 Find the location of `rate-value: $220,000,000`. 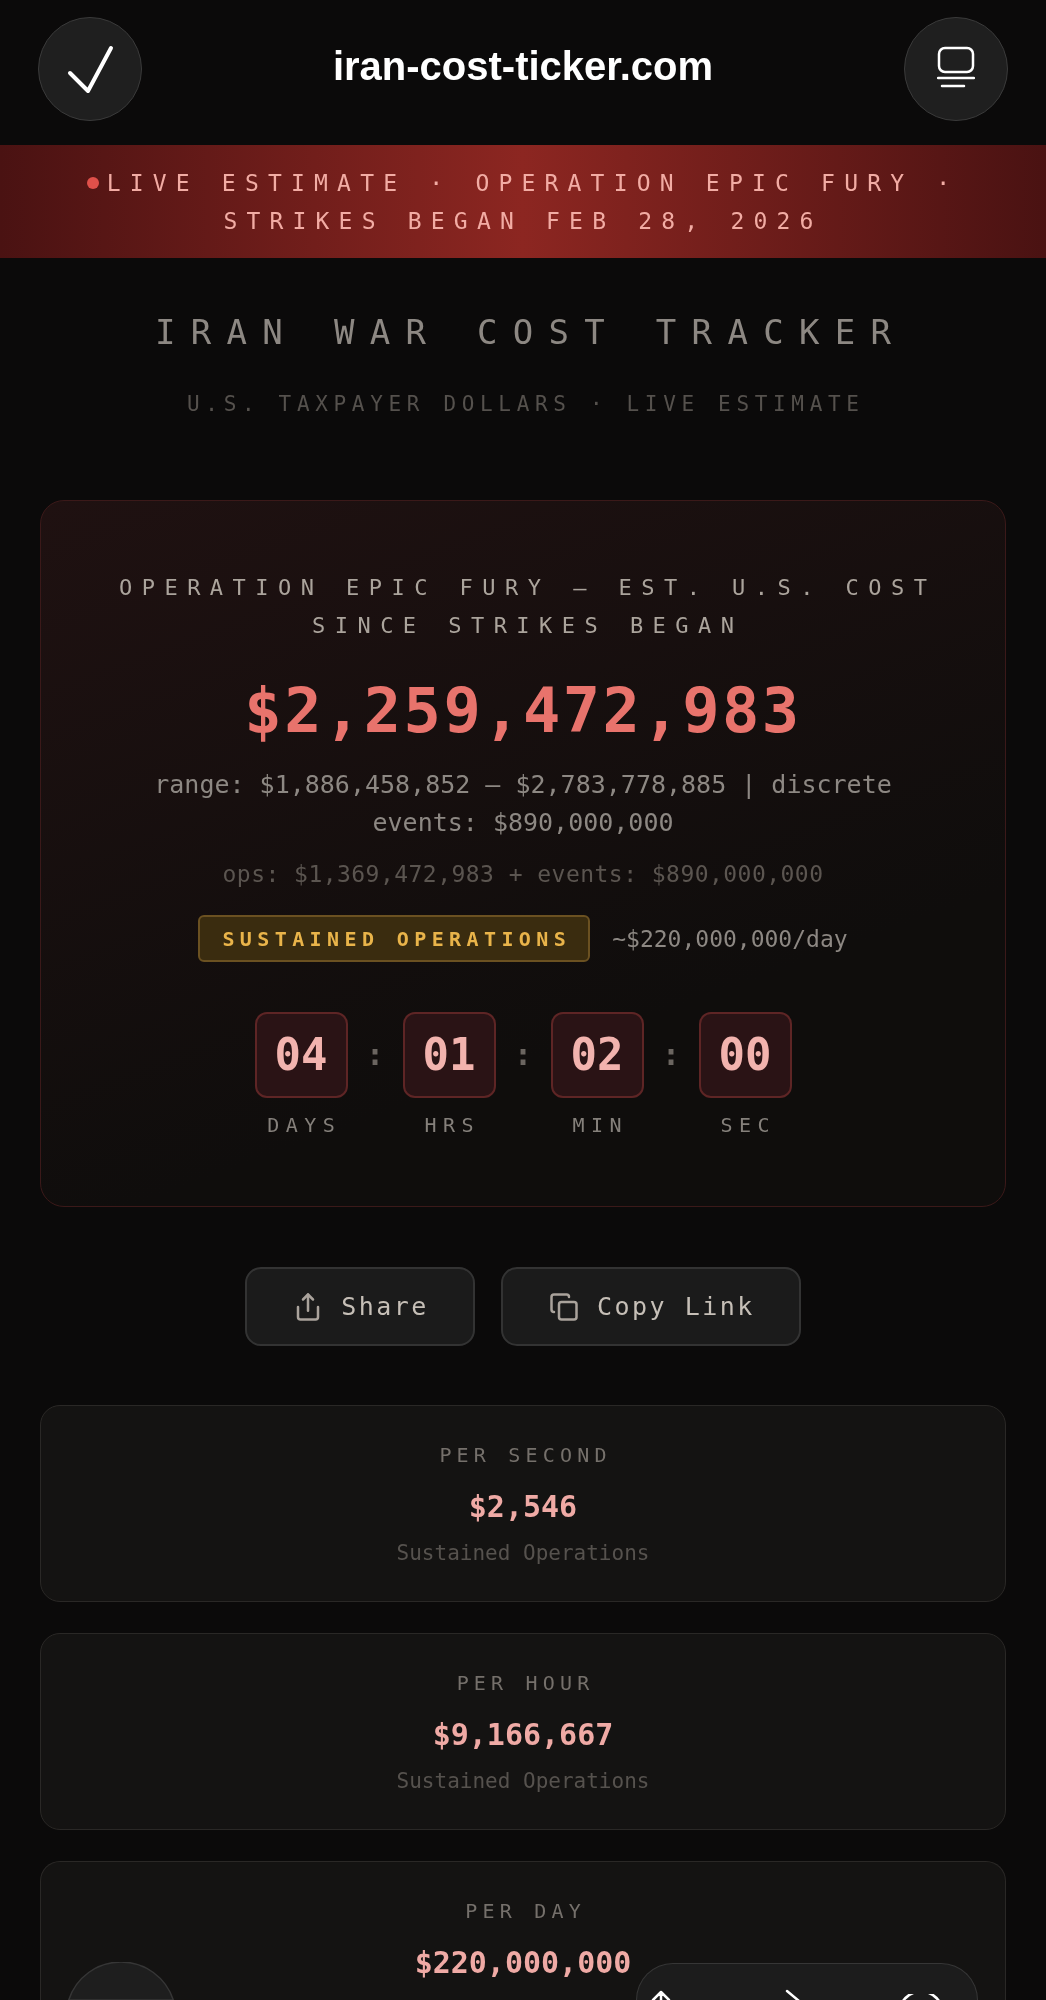

rate-value: $220,000,000 is located at coordinates (523, 1963).